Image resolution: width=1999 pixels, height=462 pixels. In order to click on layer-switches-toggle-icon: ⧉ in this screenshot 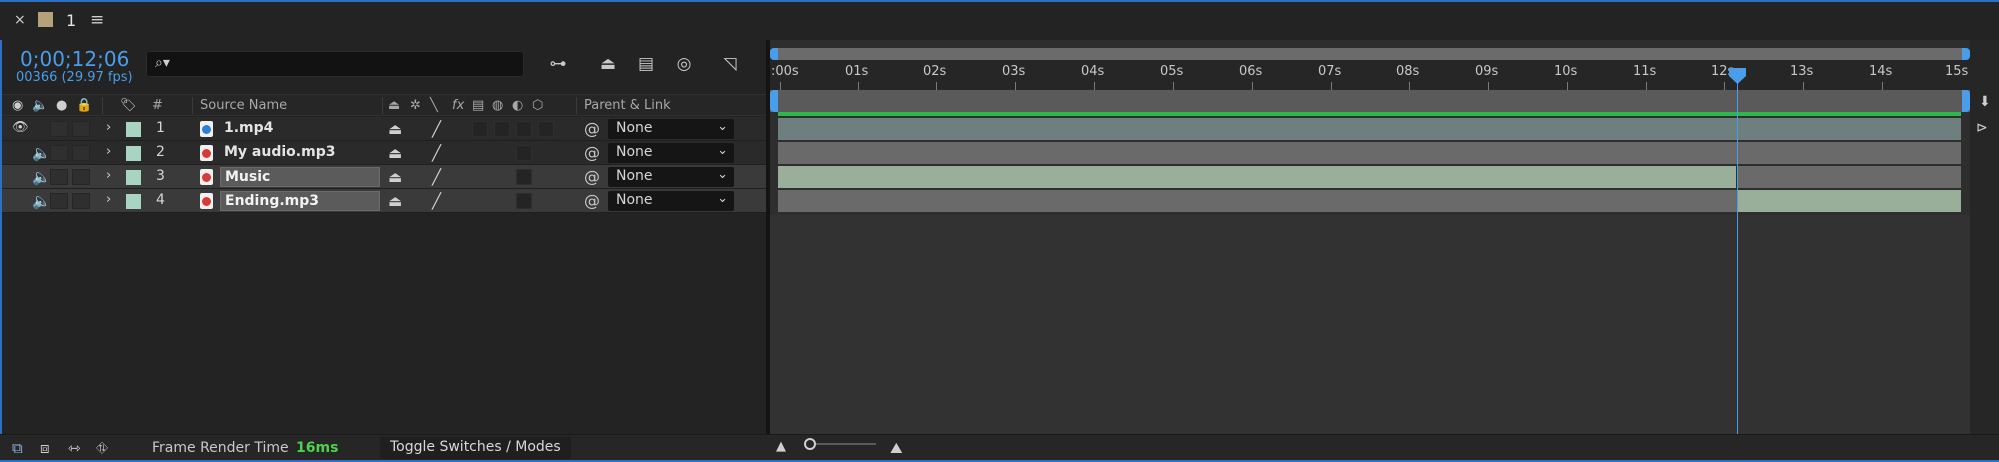, I will do `click(17, 448)`.